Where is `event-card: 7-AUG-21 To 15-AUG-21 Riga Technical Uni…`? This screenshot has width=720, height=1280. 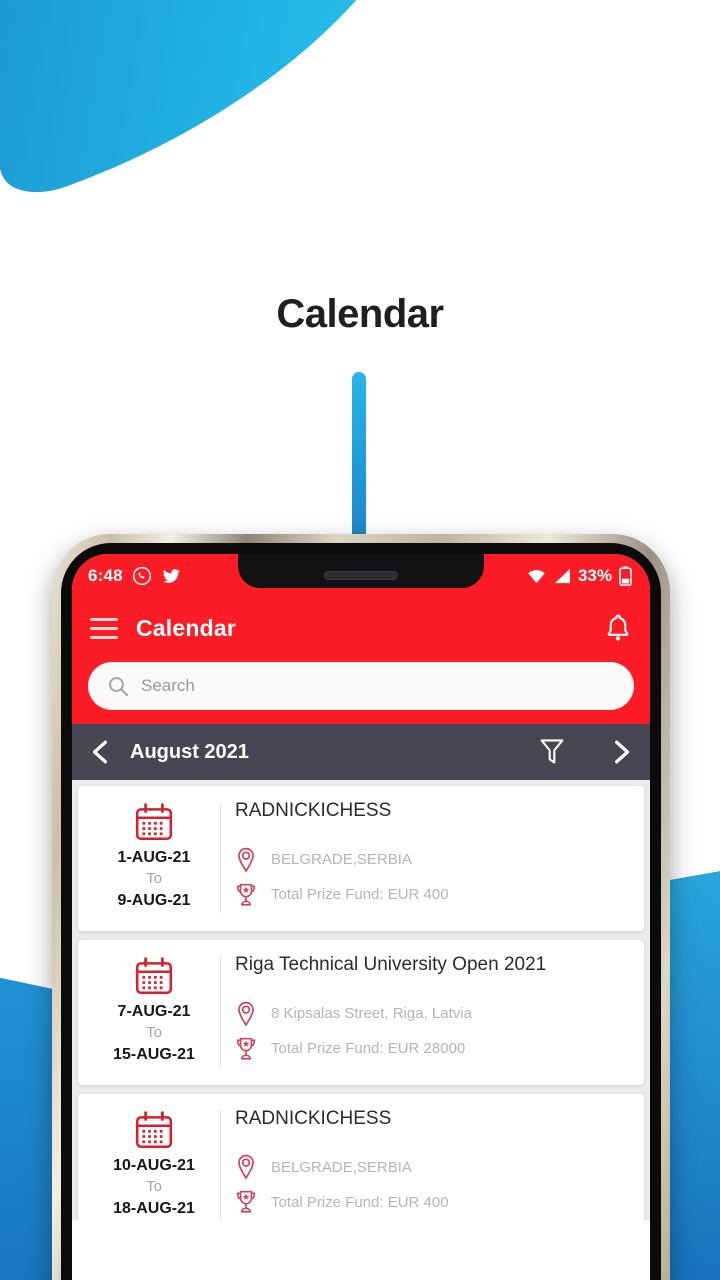 event-card: 7-AUG-21 To 15-AUG-21 Riga Technical Uni… is located at coordinates (361, 1012).